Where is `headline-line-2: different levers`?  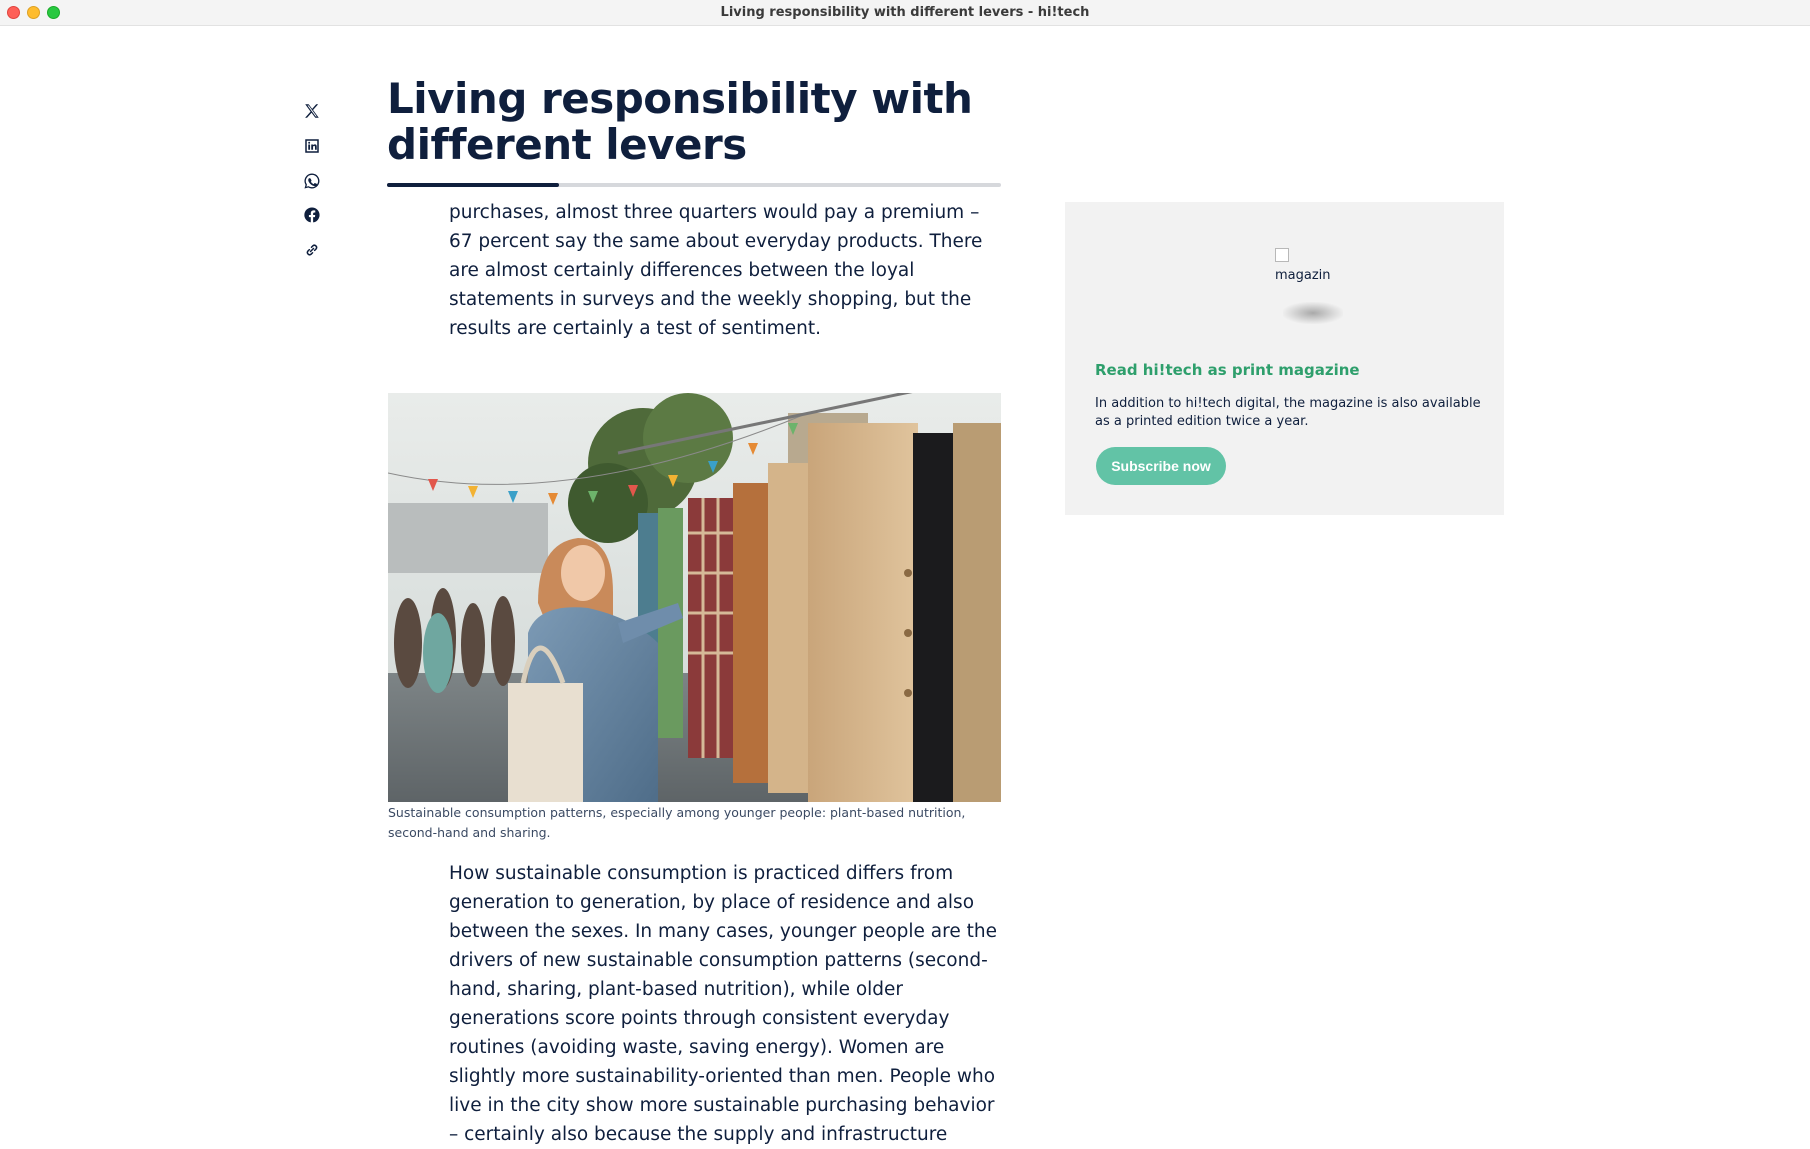
headline-line-2: different levers is located at coordinates (567, 144).